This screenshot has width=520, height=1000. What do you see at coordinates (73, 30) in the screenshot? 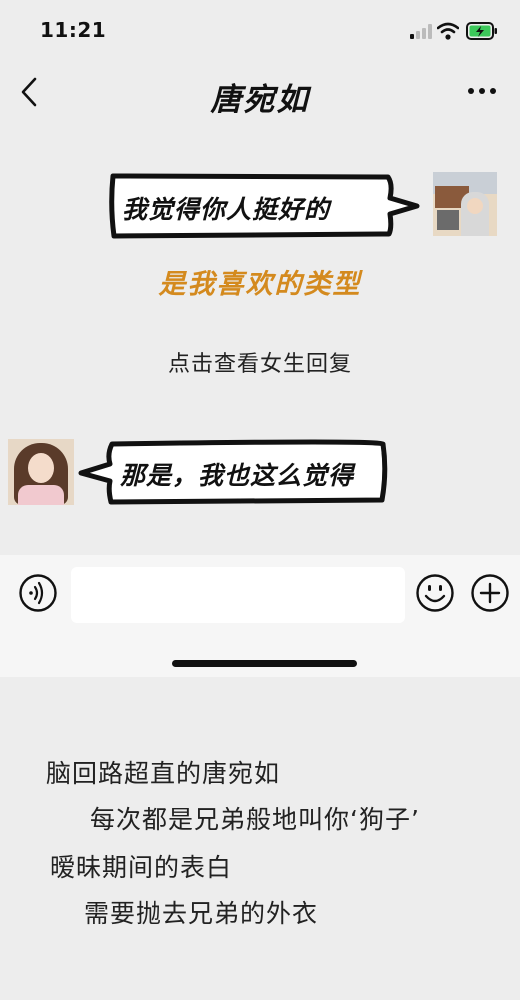
I see `status-time: 11:21` at bounding box center [73, 30].